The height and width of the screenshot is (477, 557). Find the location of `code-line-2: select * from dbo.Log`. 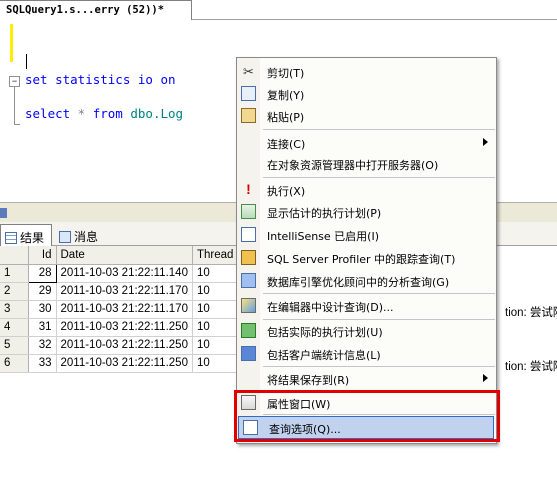

code-line-2: select * from dbo.Log is located at coordinates (104, 113).